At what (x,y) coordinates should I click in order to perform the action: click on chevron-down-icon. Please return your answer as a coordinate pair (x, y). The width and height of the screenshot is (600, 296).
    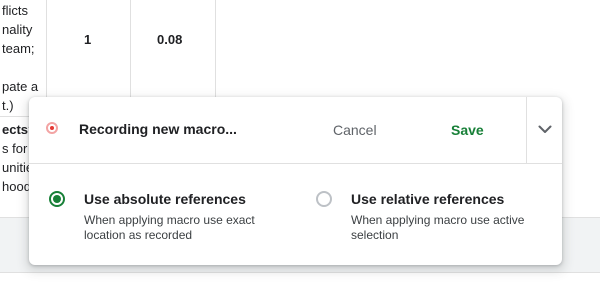
    Looking at the image, I should click on (545, 129).